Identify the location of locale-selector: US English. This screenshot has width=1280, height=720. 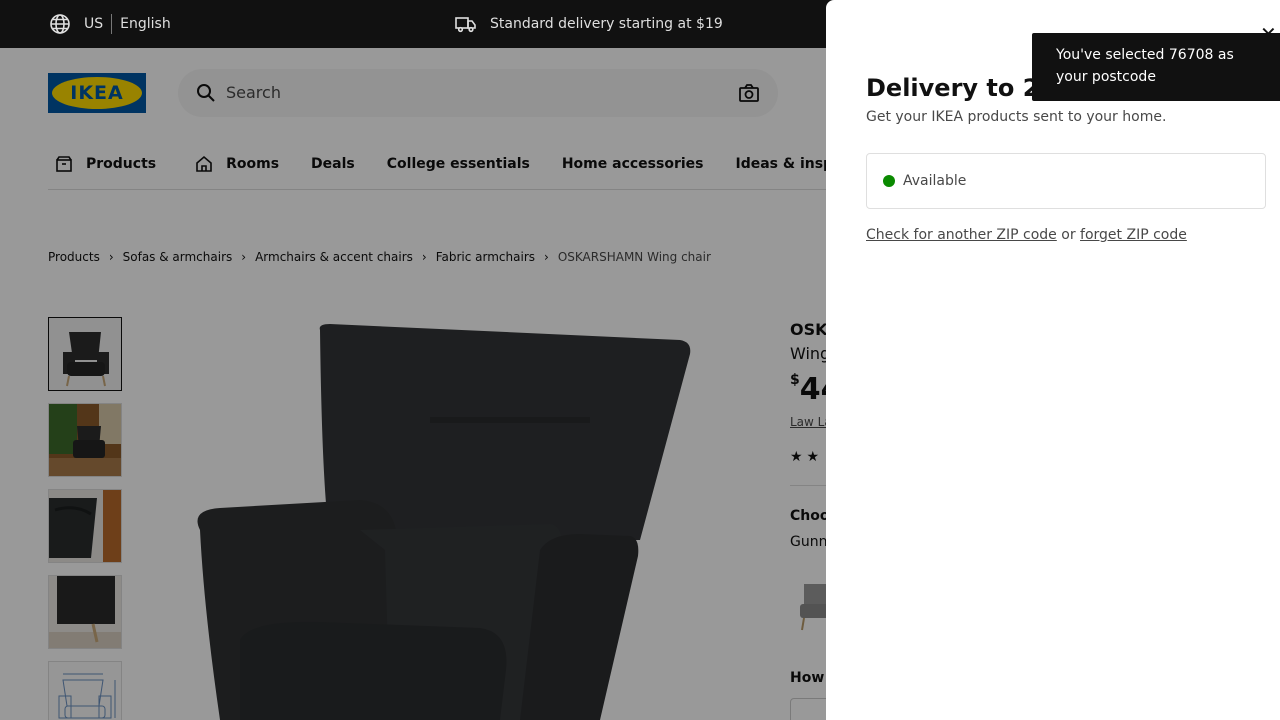
(109, 24).